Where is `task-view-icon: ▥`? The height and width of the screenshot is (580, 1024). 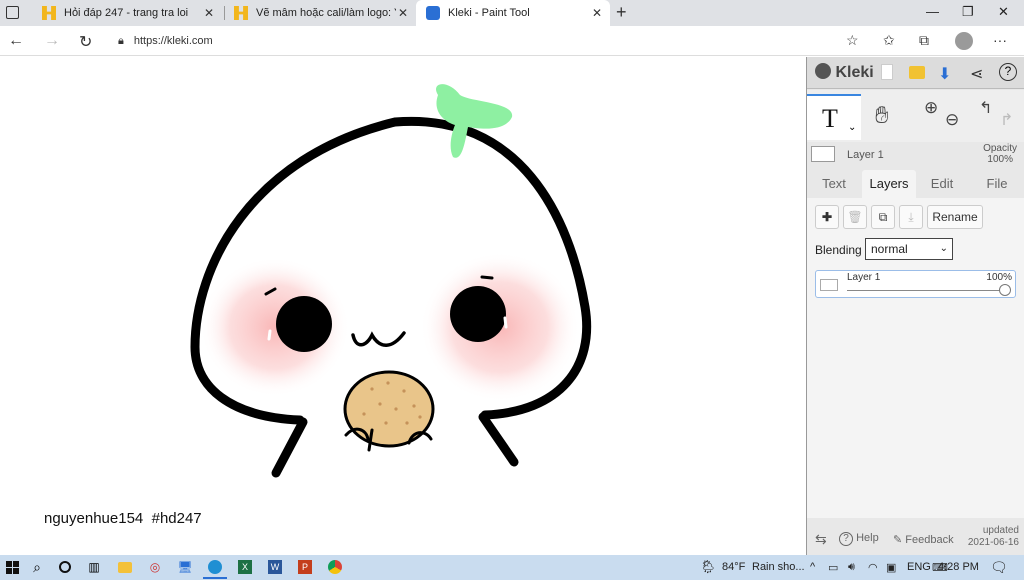
task-view-icon: ▥ is located at coordinates (94, 567).